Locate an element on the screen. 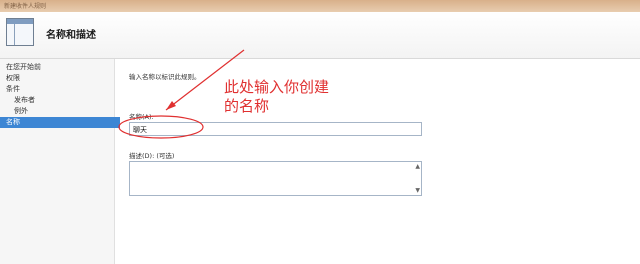 The image size is (640, 264). annotation-arrowhead-icon is located at coordinates (171, 105).